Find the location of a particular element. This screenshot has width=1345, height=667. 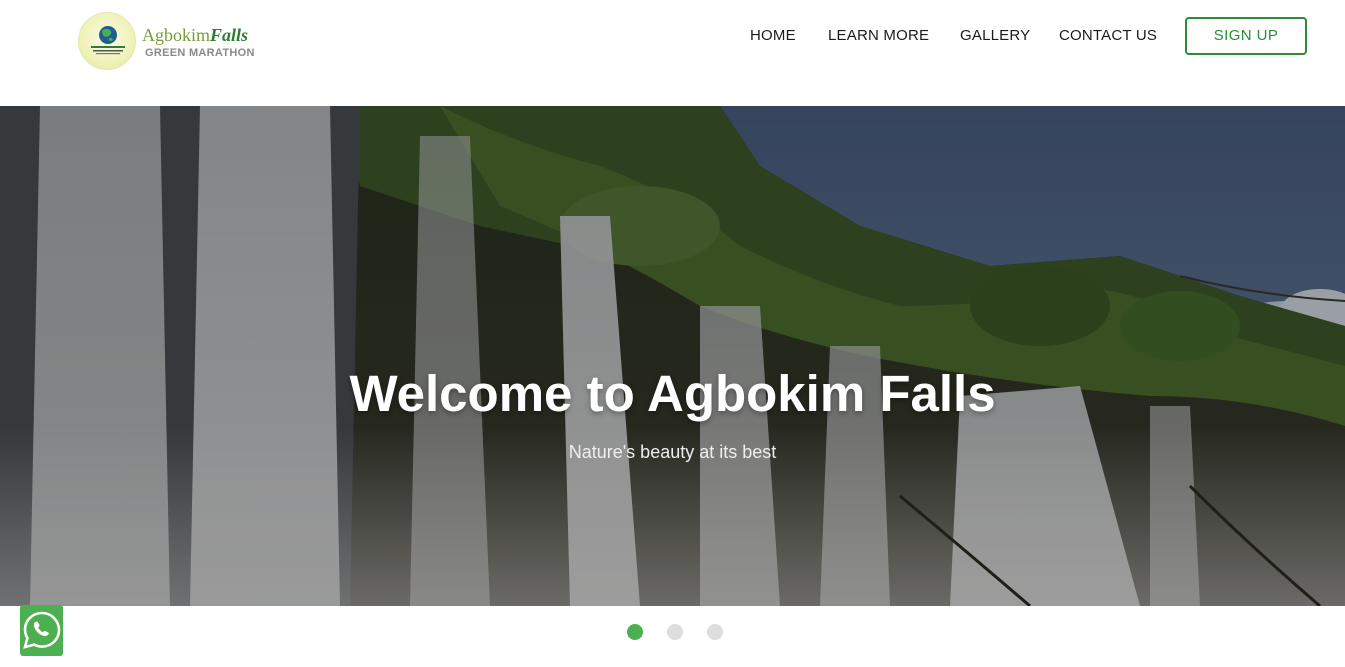

nav-learn-more: LEARN MORE is located at coordinates (878, 37).